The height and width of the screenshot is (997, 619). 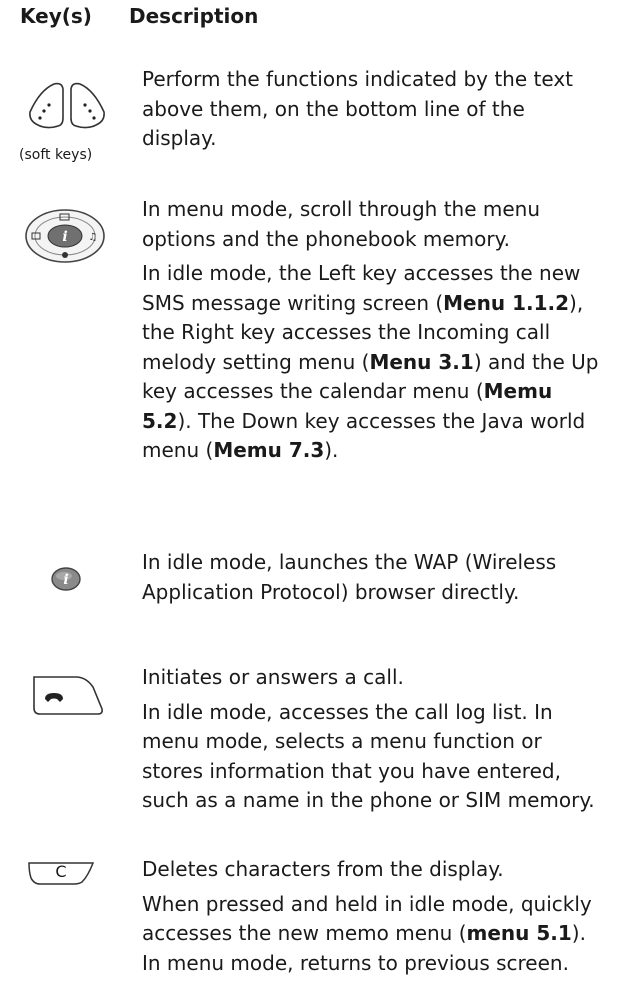 What do you see at coordinates (67, 105) in the screenshot?
I see `soft-keys-icon` at bounding box center [67, 105].